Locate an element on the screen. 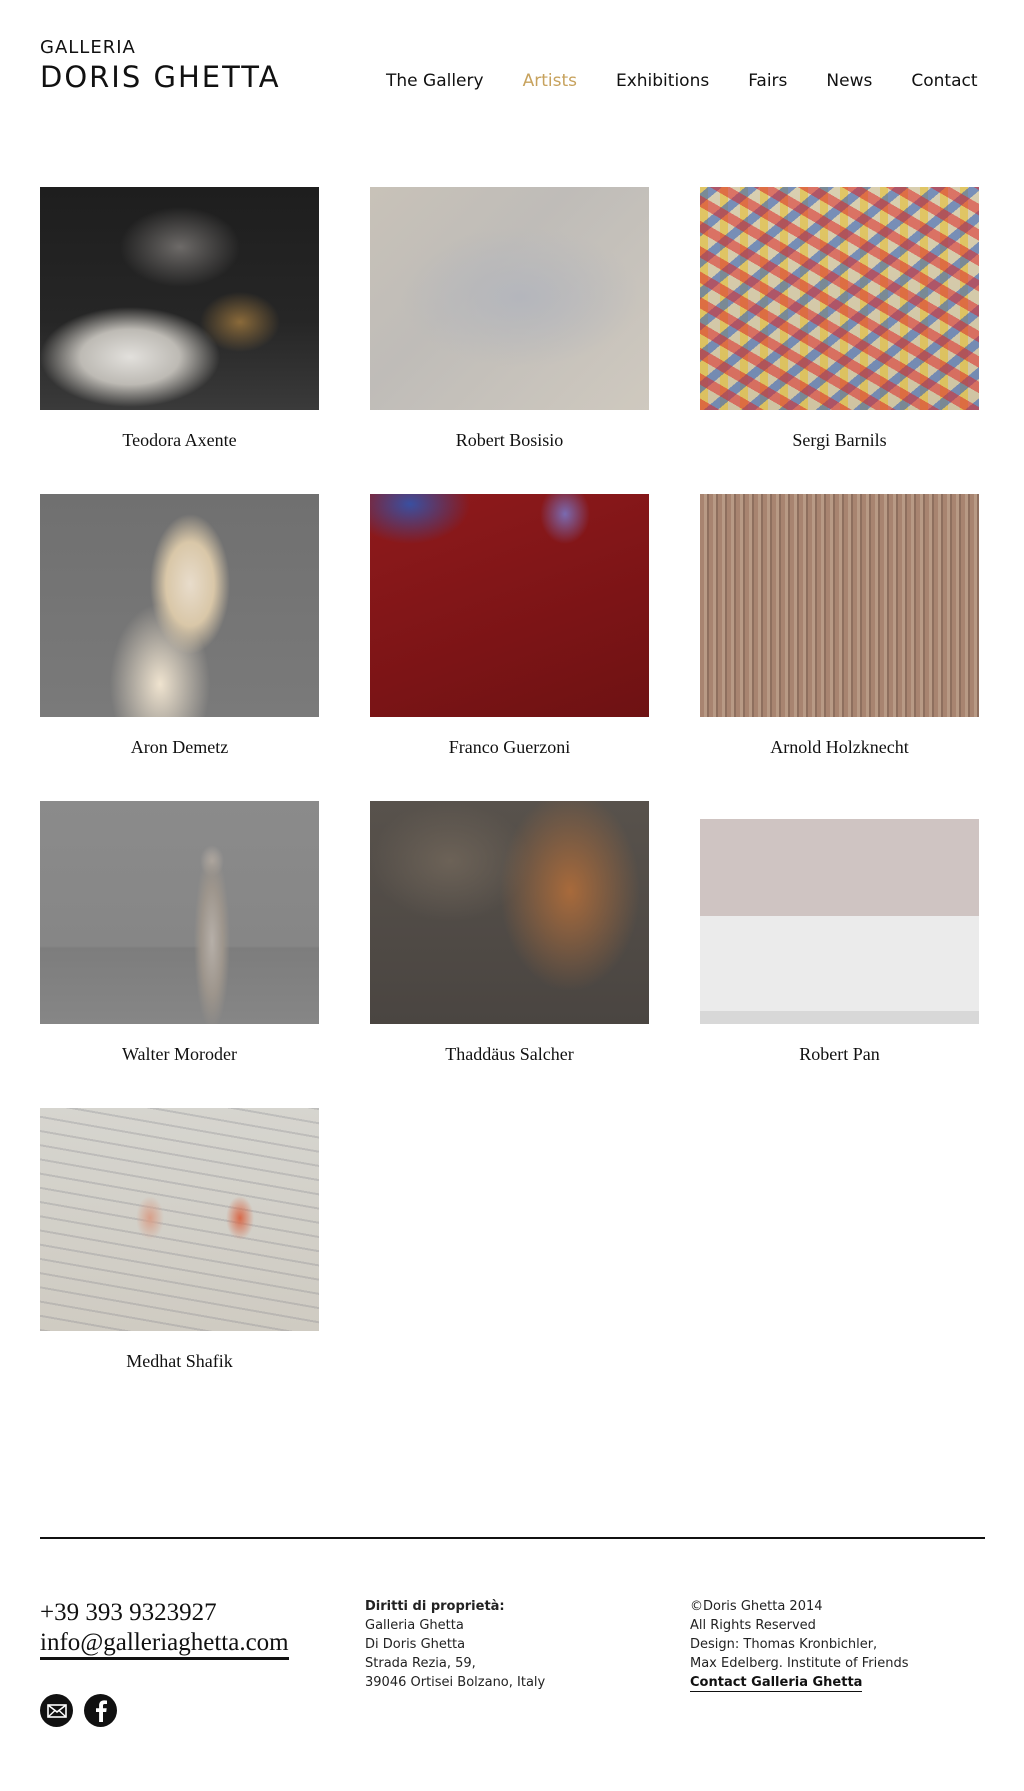 The image size is (1024, 1791). logo-big-text: DORIS GHETTA is located at coordinates (160, 77).